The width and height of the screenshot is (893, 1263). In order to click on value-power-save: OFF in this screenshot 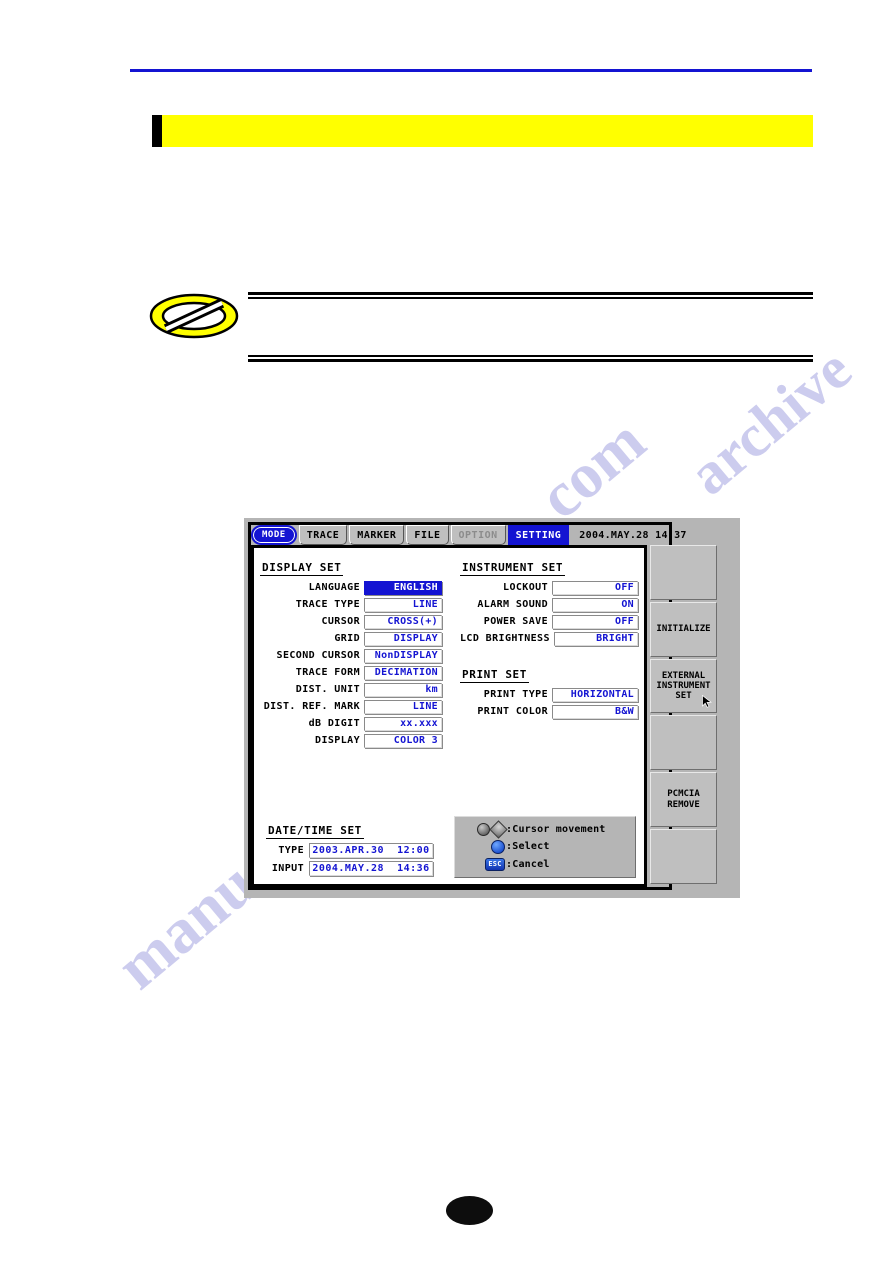, I will do `click(595, 621)`.